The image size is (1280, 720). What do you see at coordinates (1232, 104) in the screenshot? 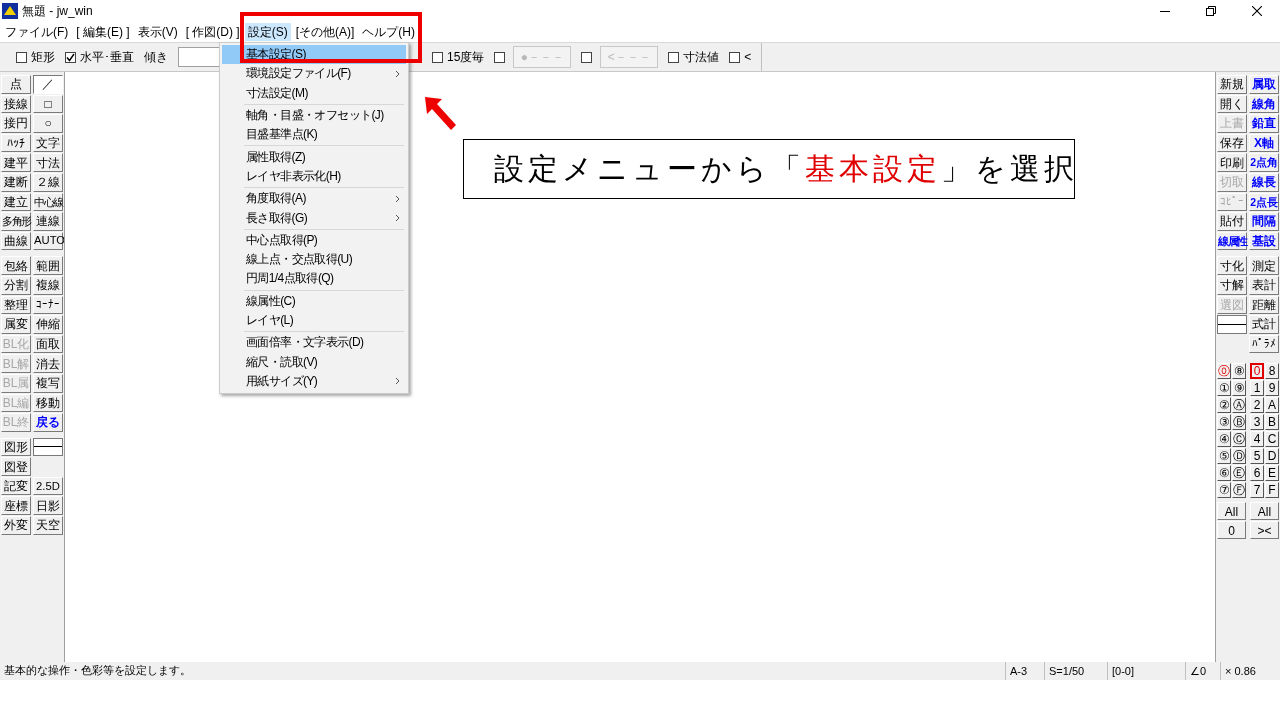
I see `tool-button: 開く` at bounding box center [1232, 104].